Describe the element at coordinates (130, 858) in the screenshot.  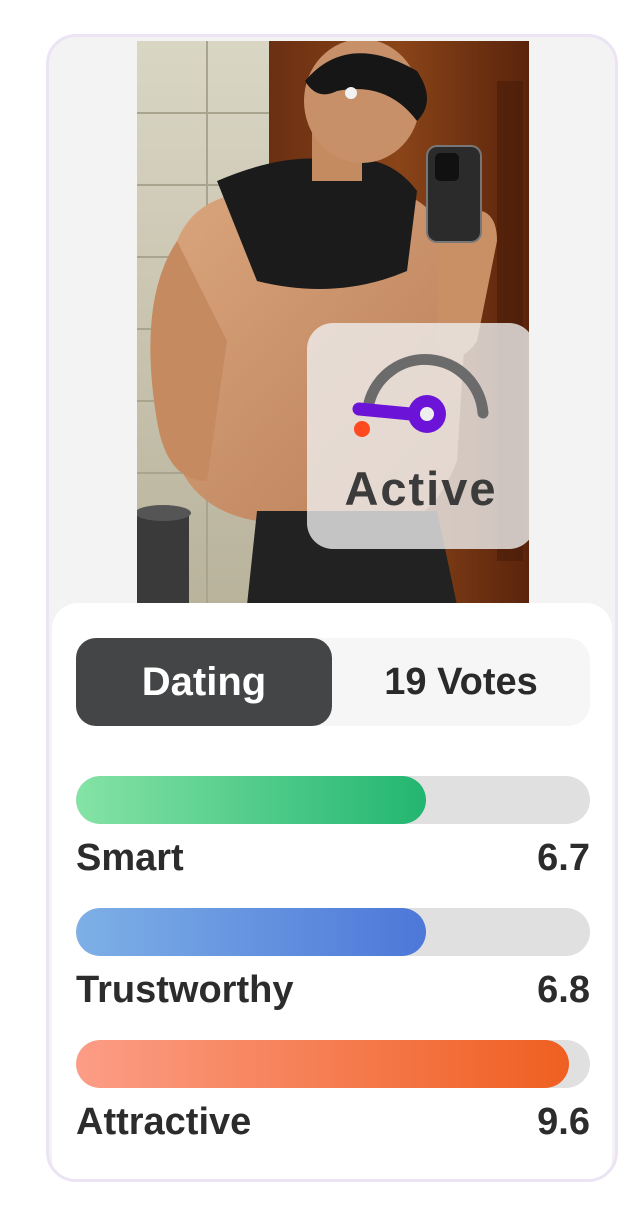
I see `metric-label: Smart` at that location.